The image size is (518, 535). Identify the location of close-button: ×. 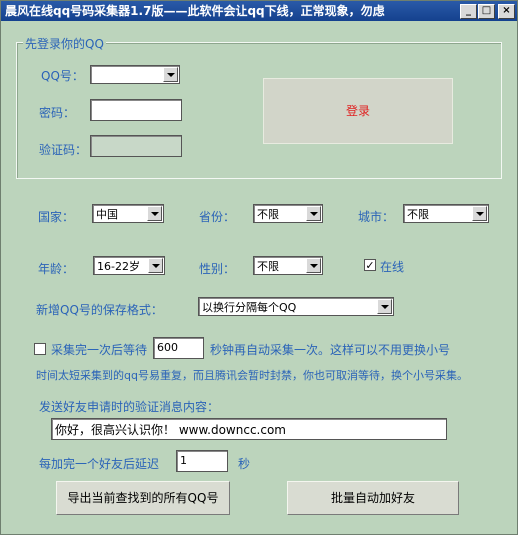
(506, 11).